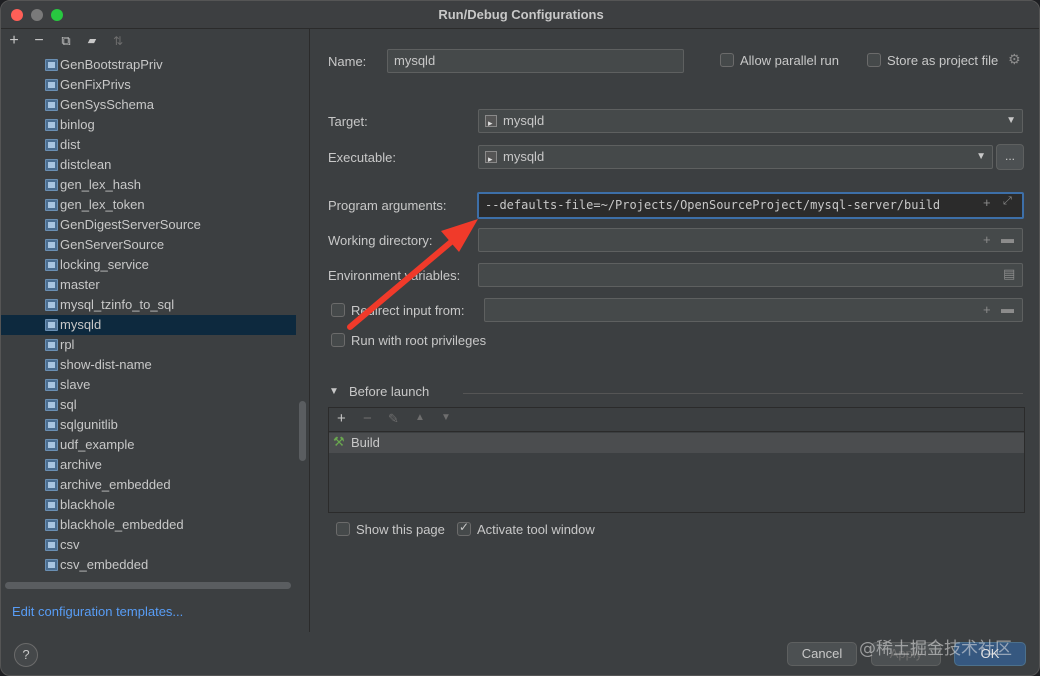 This screenshot has width=1040, height=676. I want to click on annotation-arrow-icon, so click(412, 274).